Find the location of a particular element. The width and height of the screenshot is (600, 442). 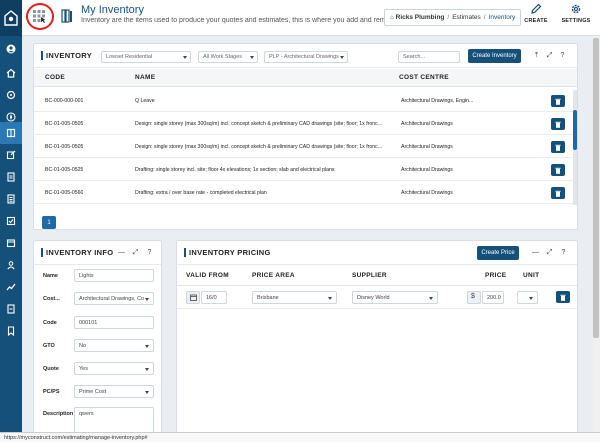

breadcrumb-estimates: Estimates is located at coordinates (466, 17).